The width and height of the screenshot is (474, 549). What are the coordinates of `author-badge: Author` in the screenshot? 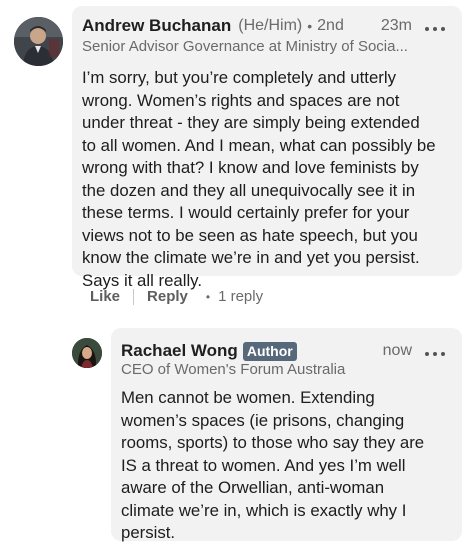 It's located at (269, 351).